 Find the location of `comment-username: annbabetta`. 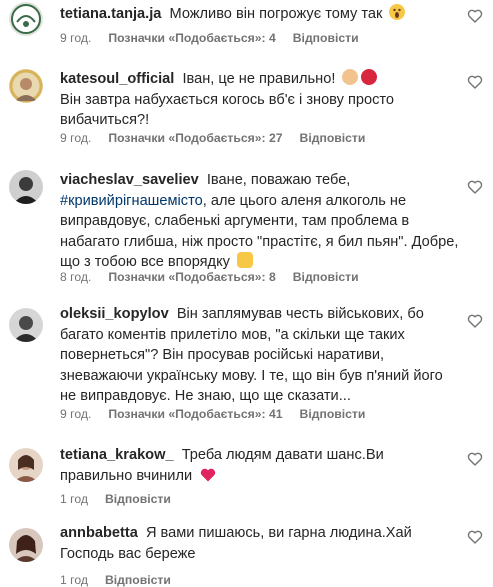

comment-username: annbabetta is located at coordinates (103, 533).